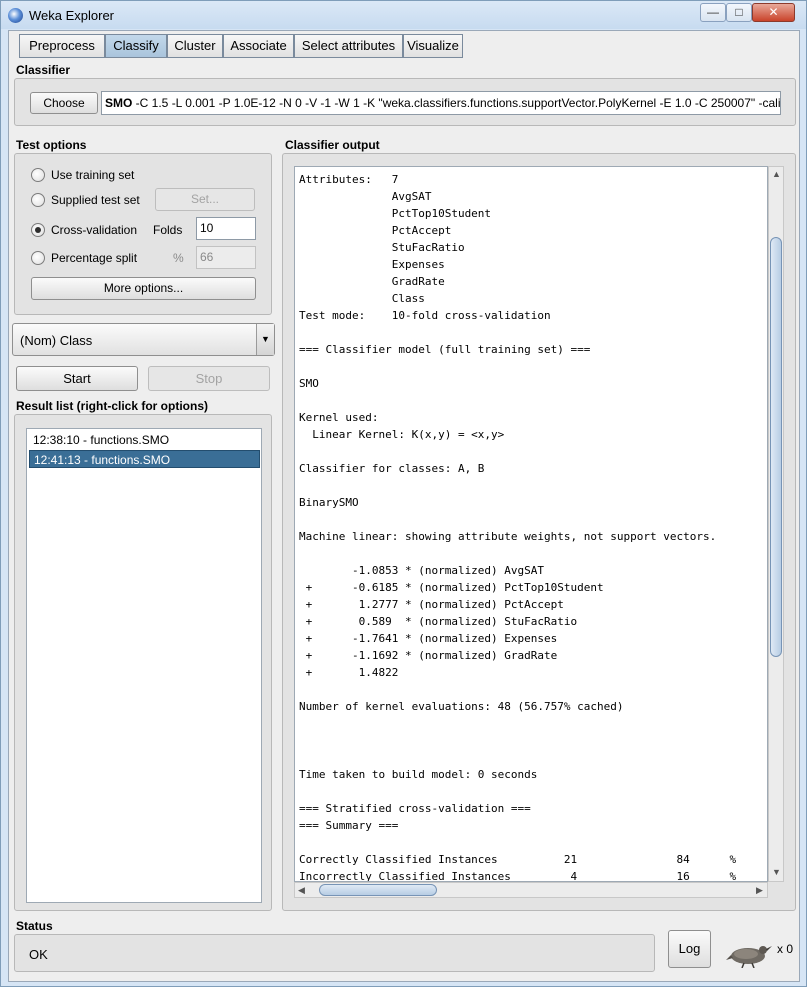 Image resolution: width=807 pixels, height=987 pixels. Describe the element at coordinates (332, 145) in the screenshot. I see `classifier-output-section-title: Classifier output` at that location.